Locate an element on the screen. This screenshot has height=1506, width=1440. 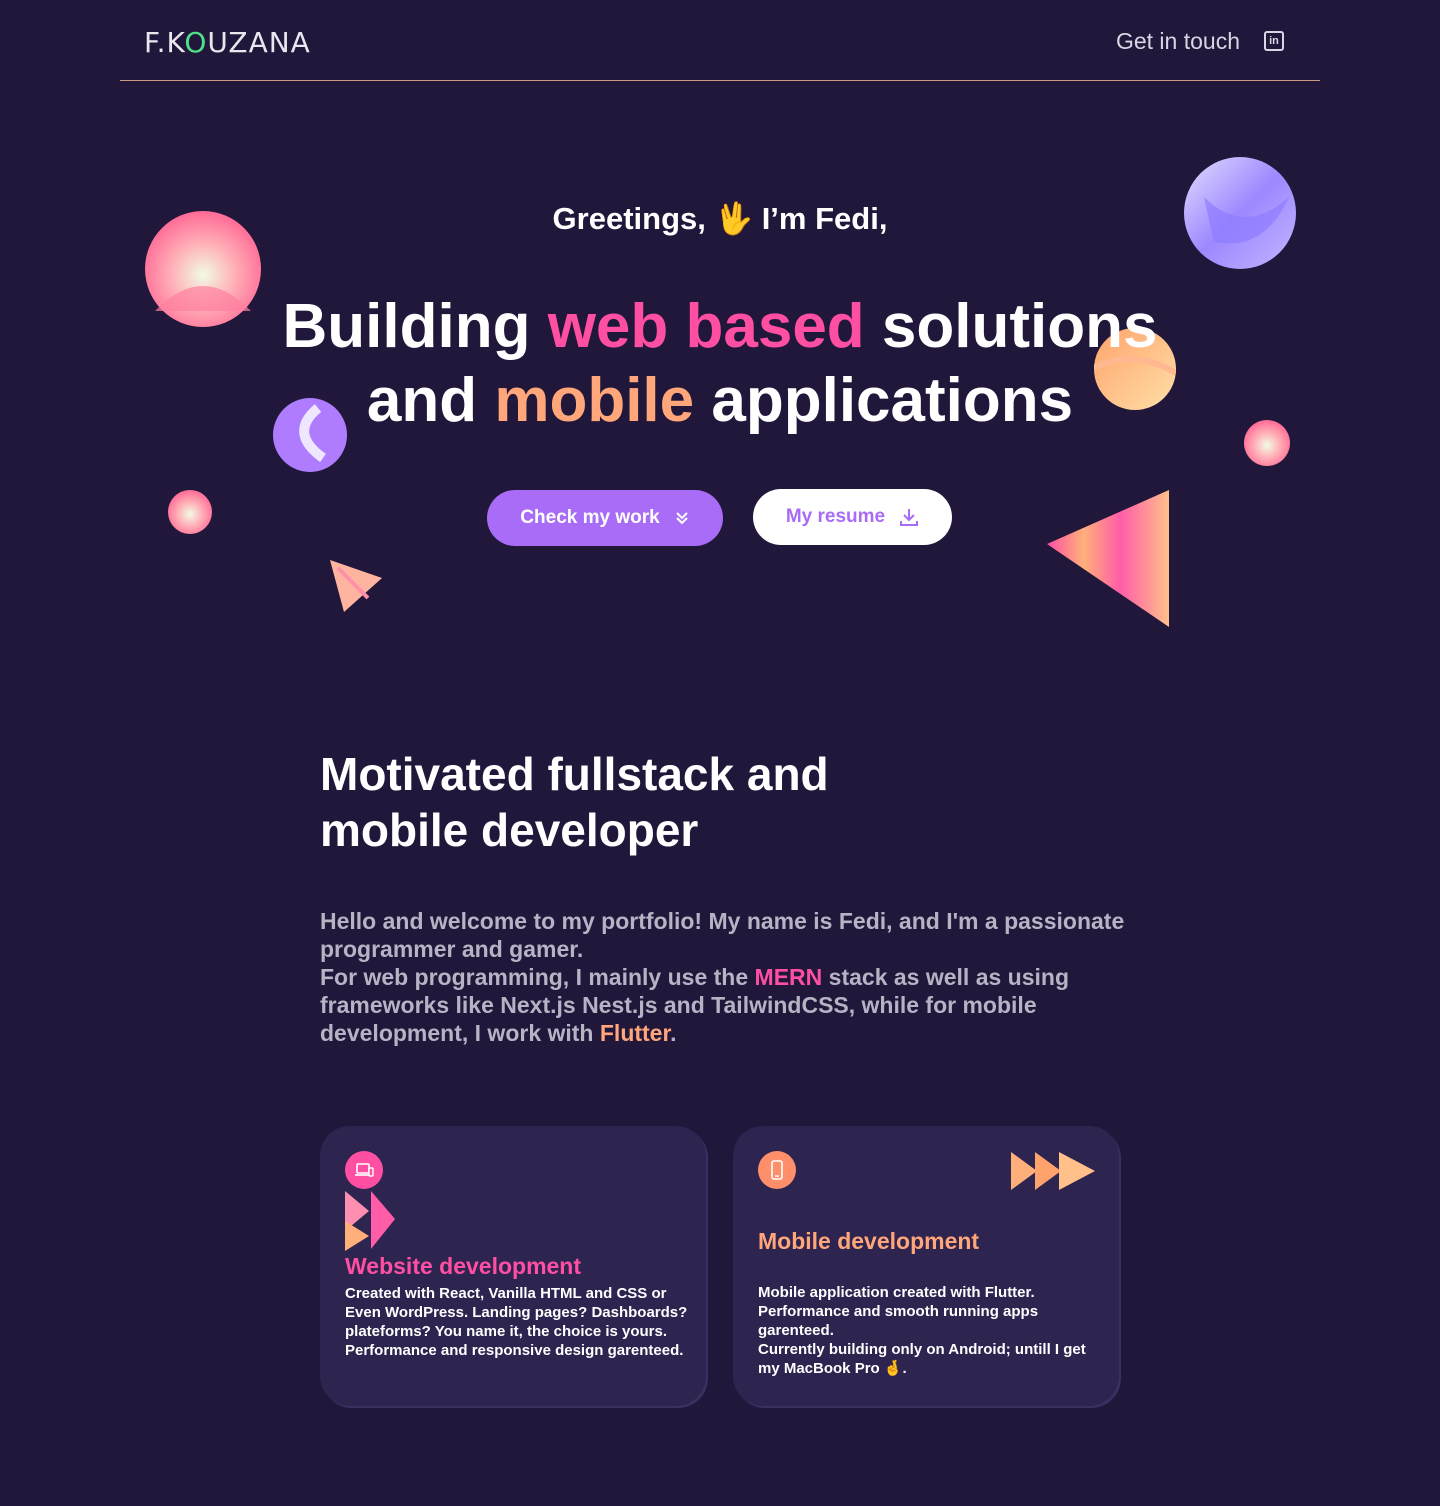
flutter-highlight: Flutter is located at coordinates (635, 1033).